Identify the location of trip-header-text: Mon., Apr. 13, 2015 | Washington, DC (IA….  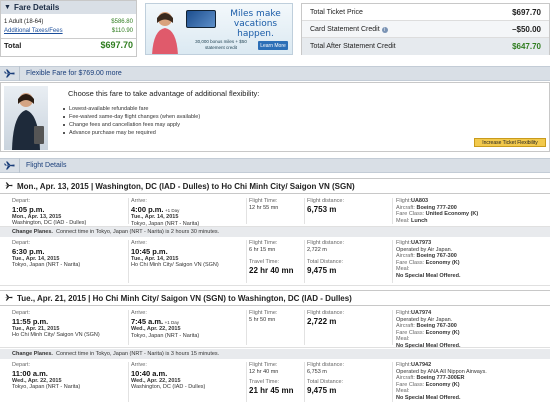
(186, 186).